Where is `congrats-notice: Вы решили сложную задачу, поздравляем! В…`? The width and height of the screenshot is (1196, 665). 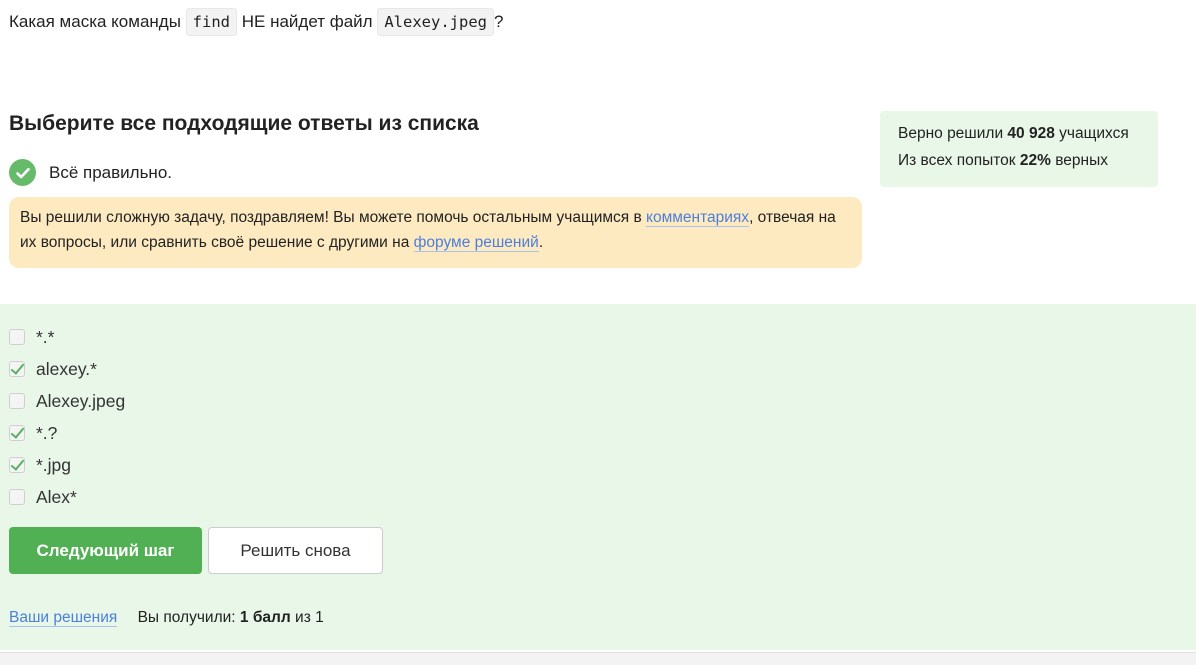
congrats-notice: Вы решили сложную задачу, поздравляем! В… is located at coordinates (435, 232).